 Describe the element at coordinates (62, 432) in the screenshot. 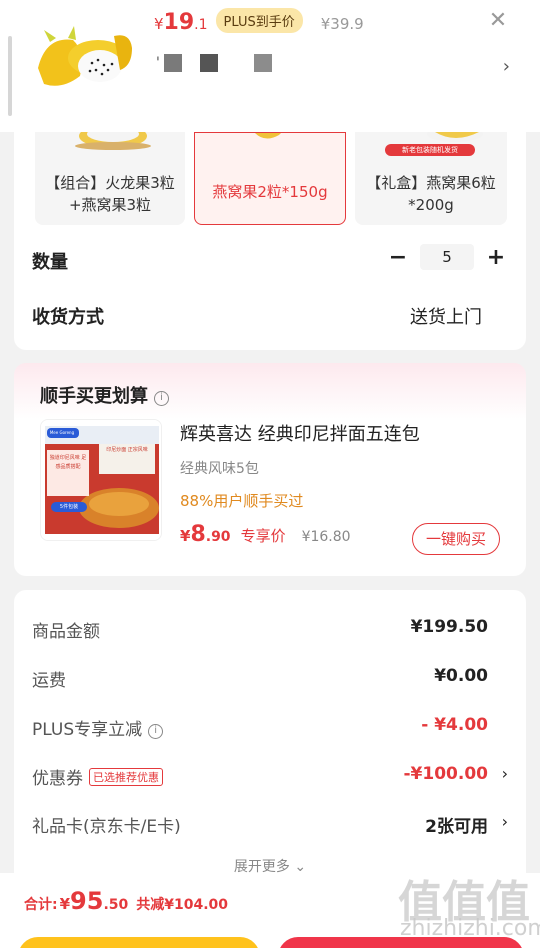

I see `package-brand: Mee Goreng` at that location.